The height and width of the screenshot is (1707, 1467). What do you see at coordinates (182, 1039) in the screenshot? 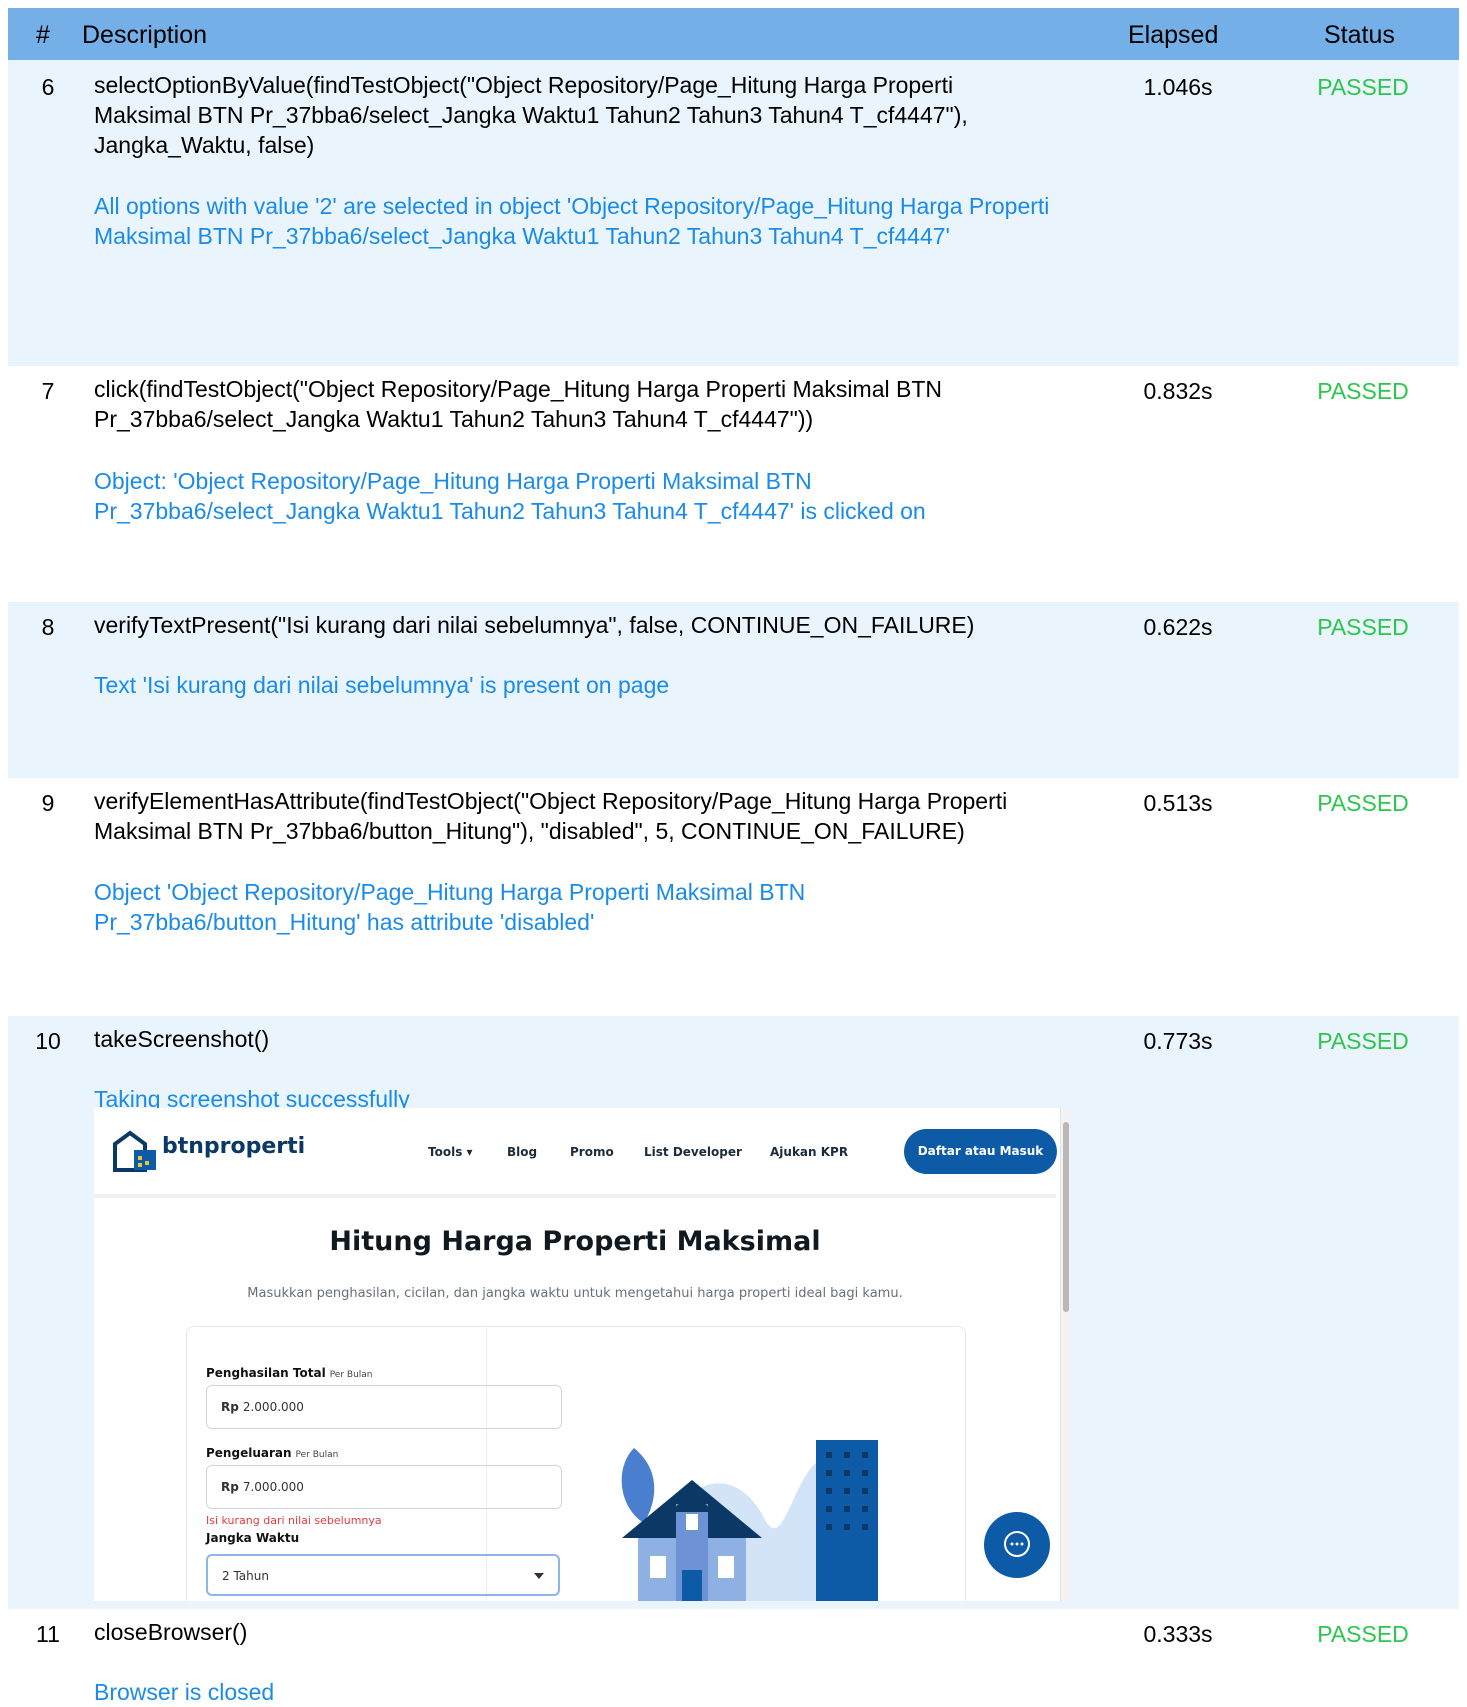
I see `row-command: takeScreenshot()` at bounding box center [182, 1039].